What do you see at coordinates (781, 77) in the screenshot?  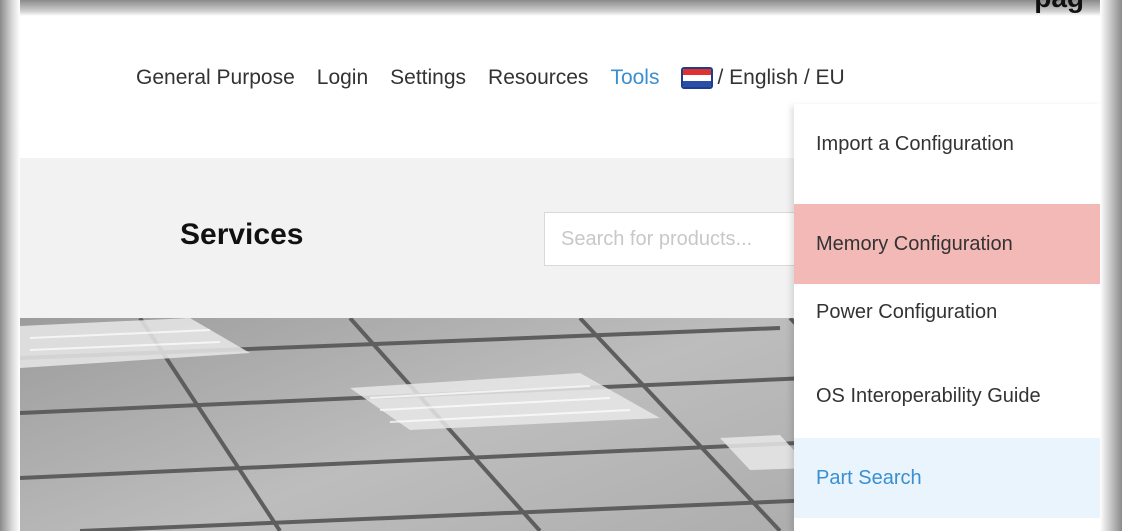 I see `language-label: / English / EU` at bounding box center [781, 77].